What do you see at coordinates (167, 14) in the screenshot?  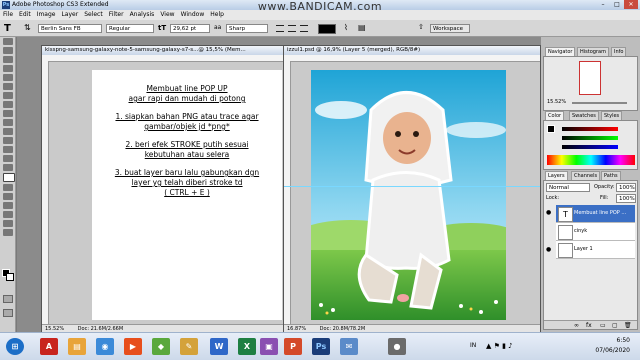 I see `menu-view: View` at bounding box center [167, 14].